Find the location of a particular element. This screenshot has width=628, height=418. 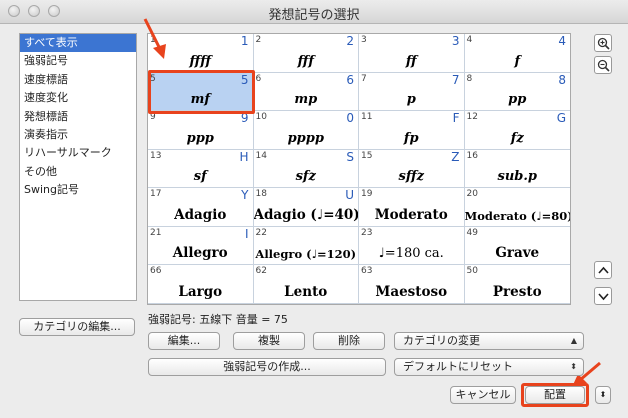

symbol-cell: 13 Hsf is located at coordinates (201, 169).